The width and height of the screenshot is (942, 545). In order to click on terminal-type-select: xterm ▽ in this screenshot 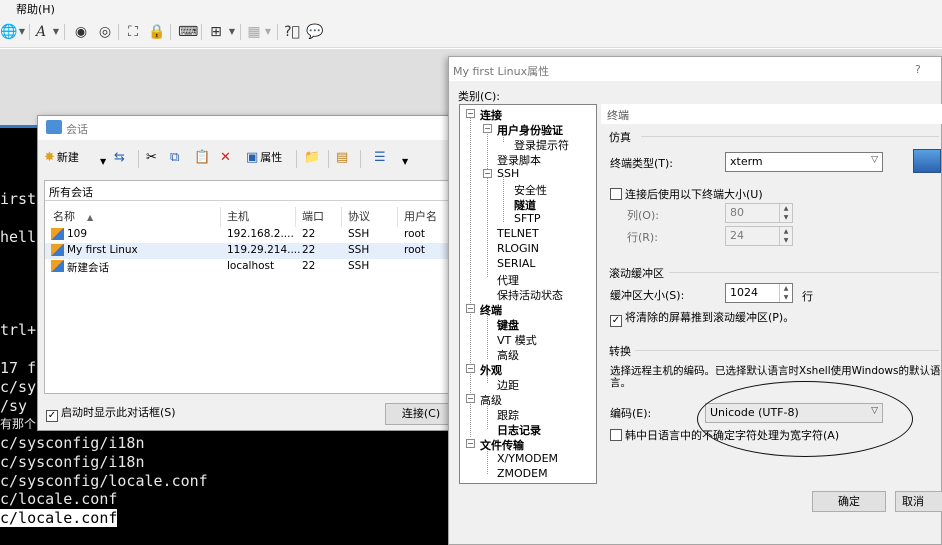, I will do `click(804, 162)`.